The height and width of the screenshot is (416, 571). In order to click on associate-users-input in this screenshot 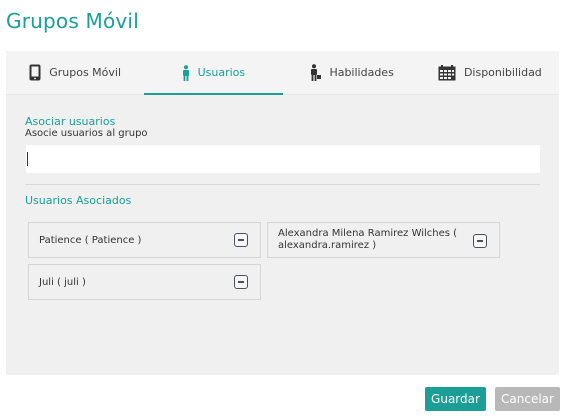, I will do `click(283, 159)`.